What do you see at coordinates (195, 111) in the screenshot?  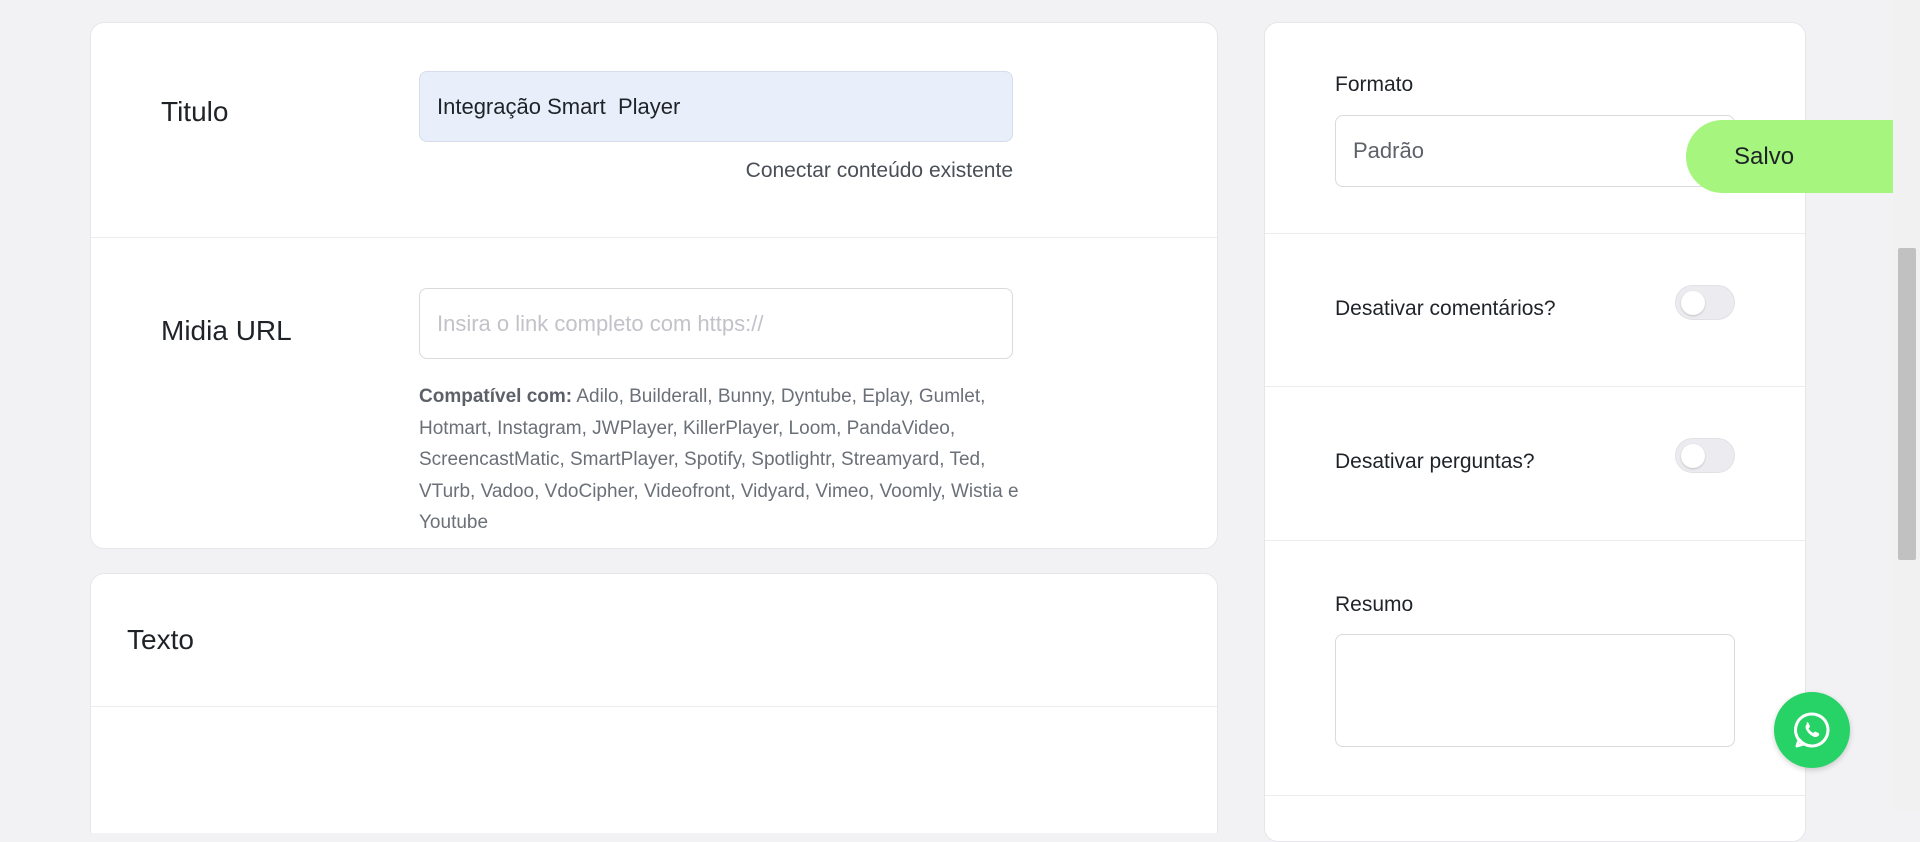 I see `title-label: Titulo` at bounding box center [195, 111].